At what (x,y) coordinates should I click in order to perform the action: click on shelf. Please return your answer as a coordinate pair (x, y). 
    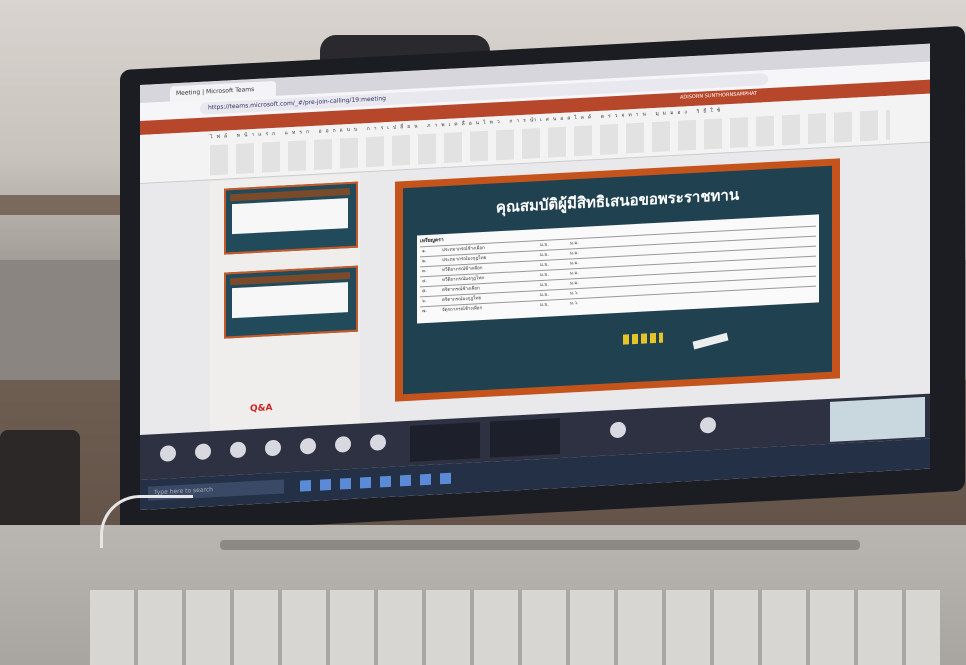
    Looking at the image, I should click on (67, 205).